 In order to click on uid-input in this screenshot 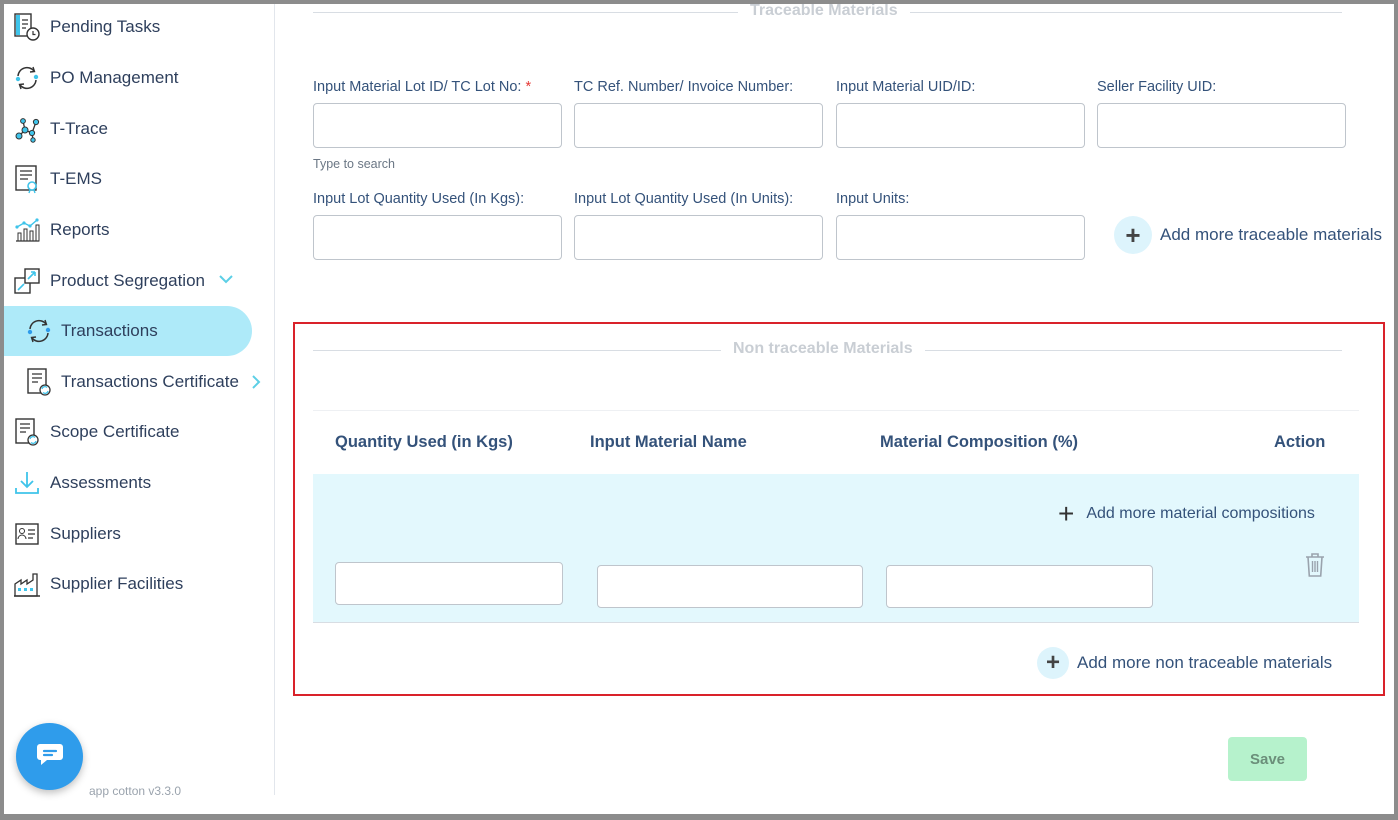, I will do `click(960, 125)`.